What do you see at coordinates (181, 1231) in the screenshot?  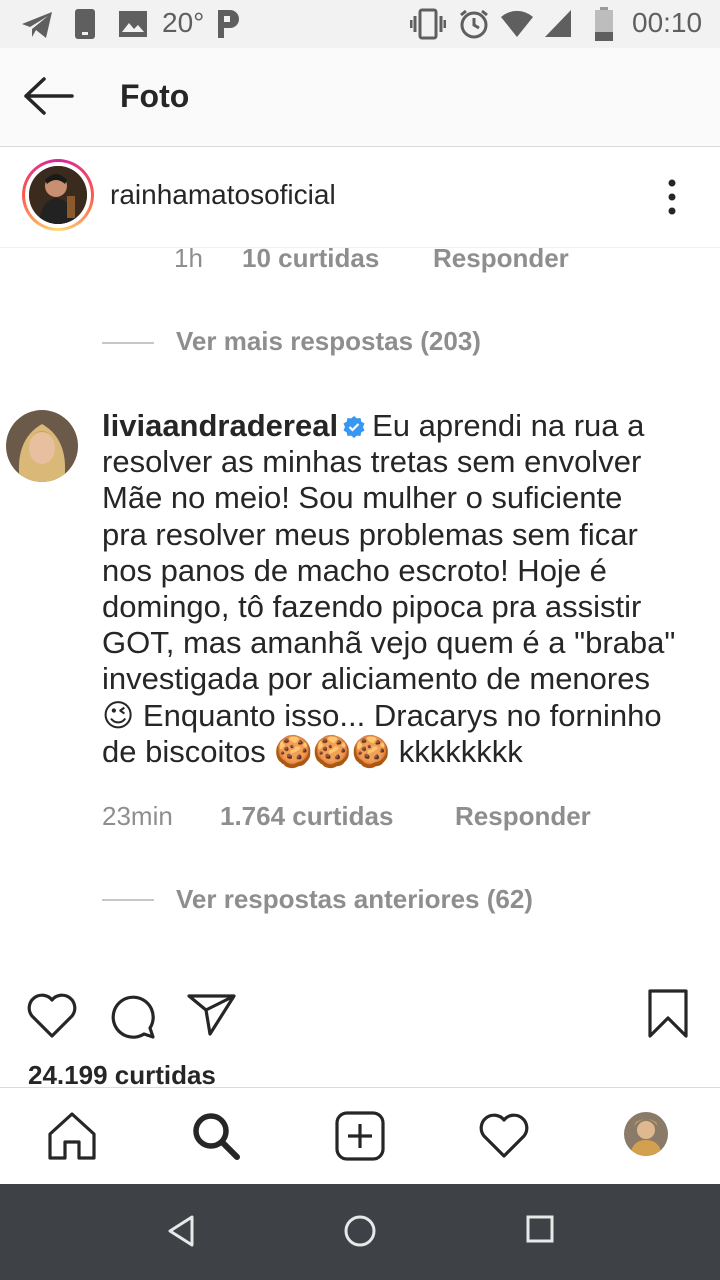 I see `back-triangle-icon` at bounding box center [181, 1231].